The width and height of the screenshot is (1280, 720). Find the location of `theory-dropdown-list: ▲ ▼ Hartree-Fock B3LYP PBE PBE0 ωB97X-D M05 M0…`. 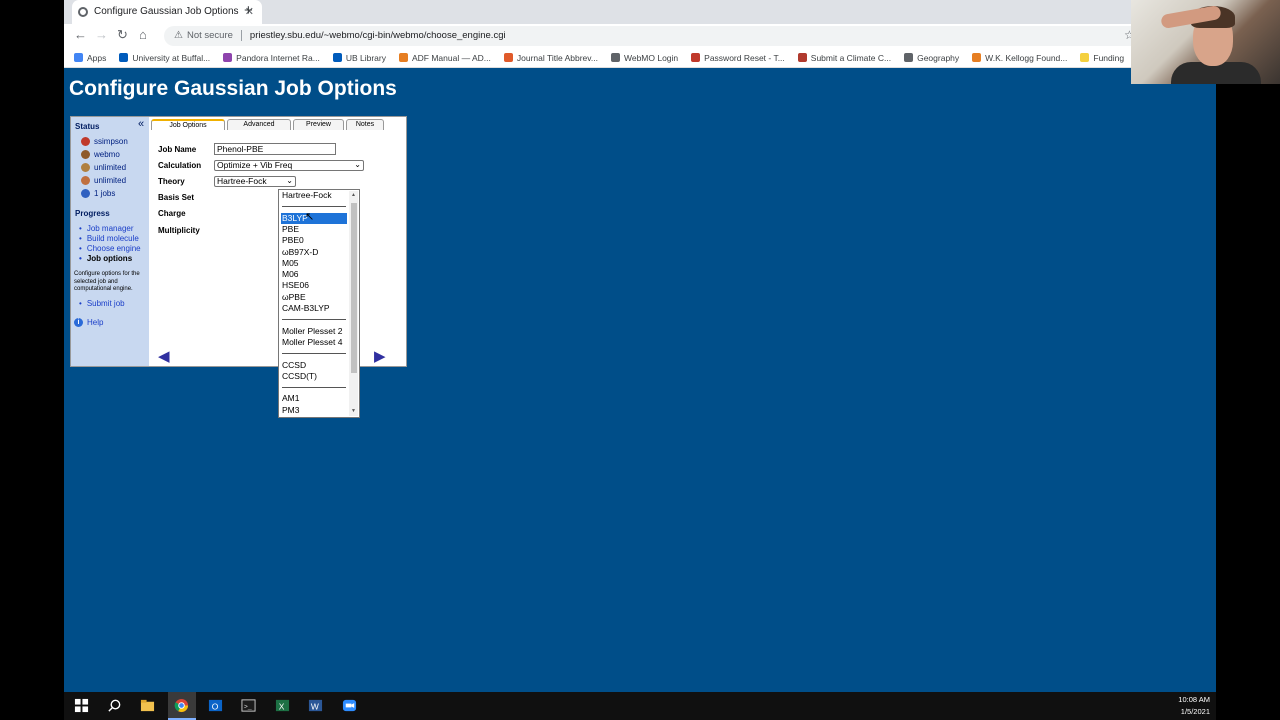

theory-dropdown-list: ▲ ▼ Hartree-Fock B3LYP PBE PBE0 ωB97X-D M05 M0… is located at coordinates (319, 303).